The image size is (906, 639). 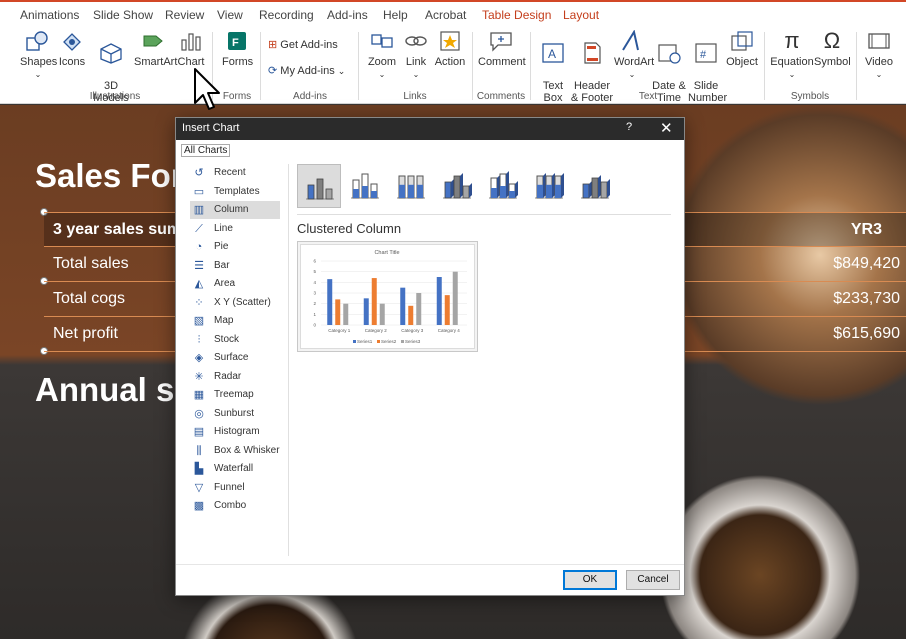 What do you see at coordinates (235, 340) in the screenshot?
I see `chart-category-stock: ⫶ Stock` at bounding box center [235, 340].